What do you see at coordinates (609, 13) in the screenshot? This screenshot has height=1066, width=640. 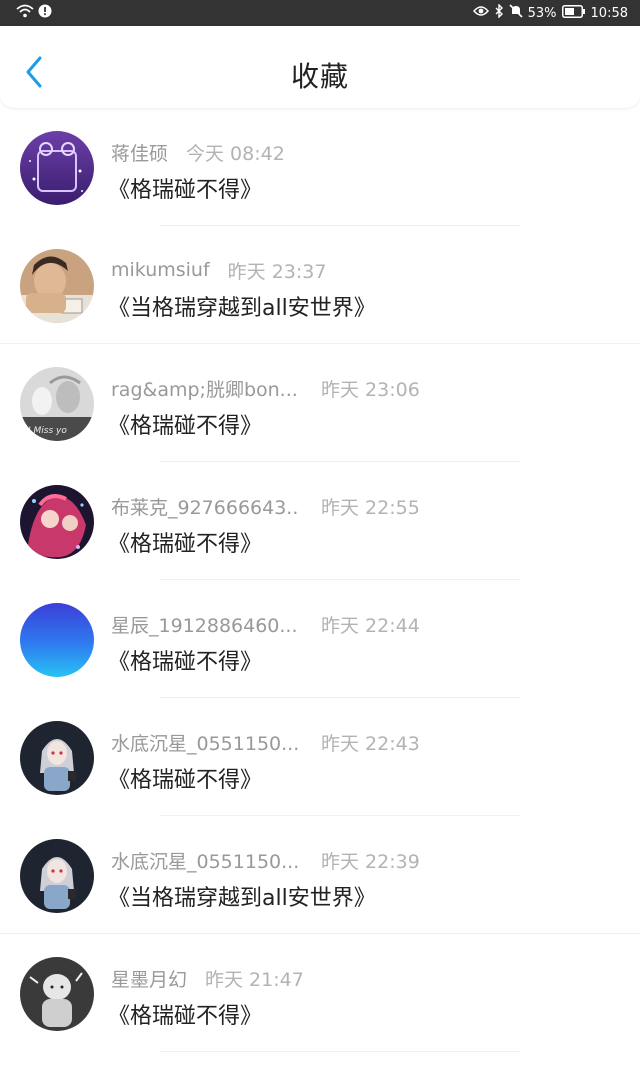 I see `clock: 10:58` at bounding box center [609, 13].